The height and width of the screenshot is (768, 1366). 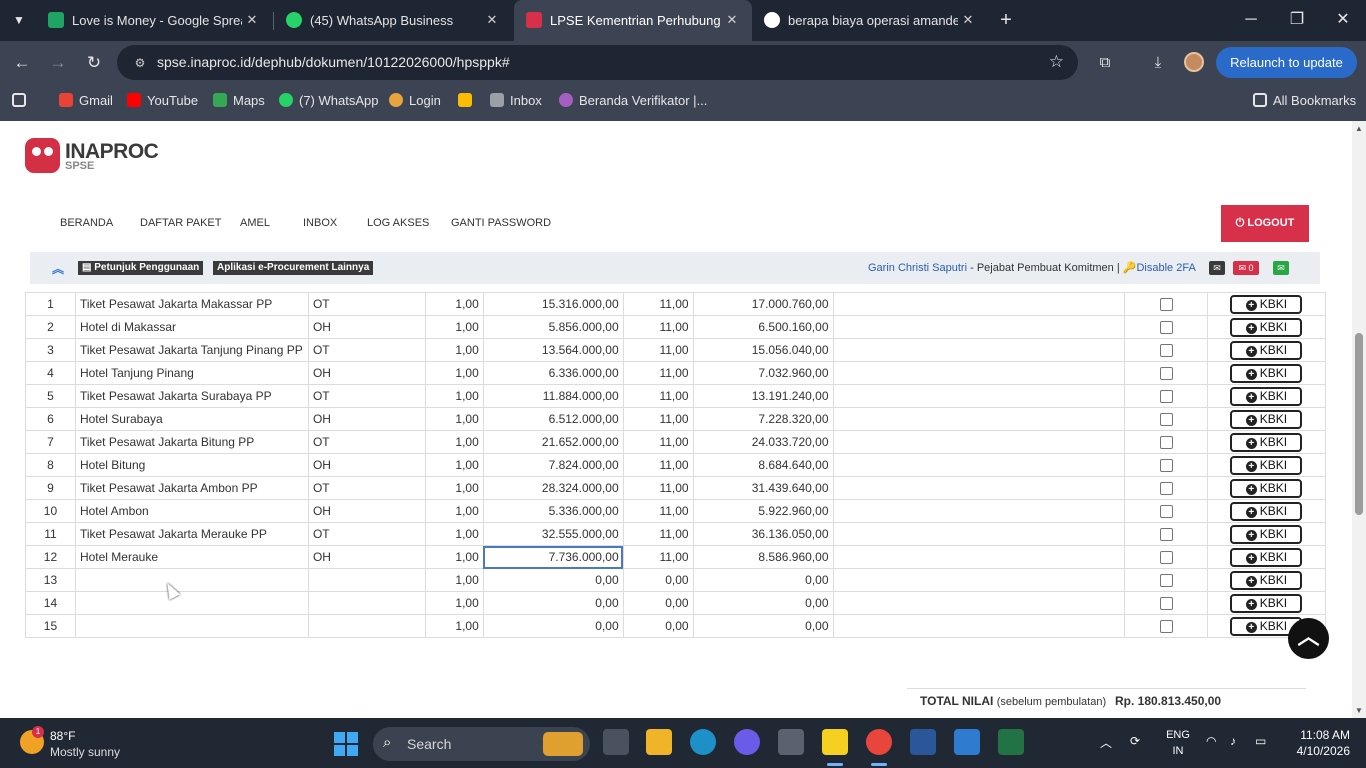 What do you see at coordinates (141, 268) in the screenshot?
I see `petunjuk-button: ▤ Petunjuk Penggunaan` at bounding box center [141, 268].